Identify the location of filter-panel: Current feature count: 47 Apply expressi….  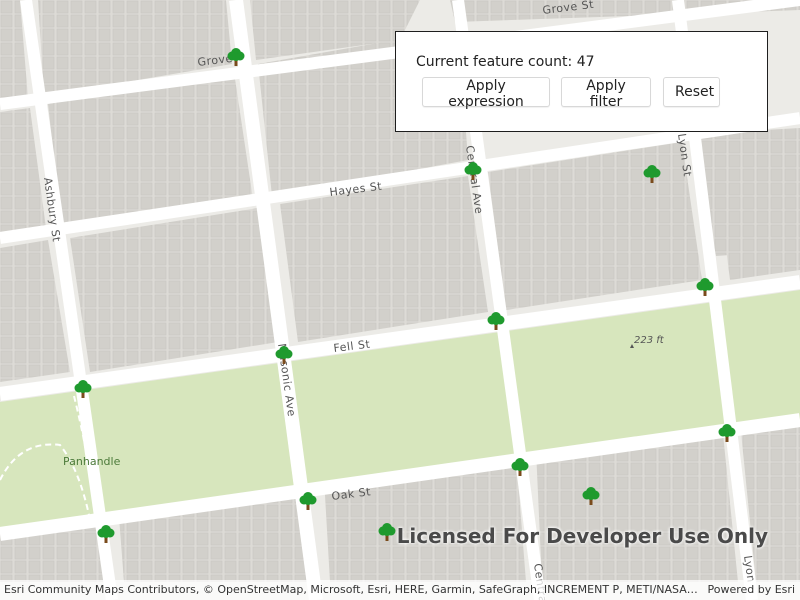
(581, 81).